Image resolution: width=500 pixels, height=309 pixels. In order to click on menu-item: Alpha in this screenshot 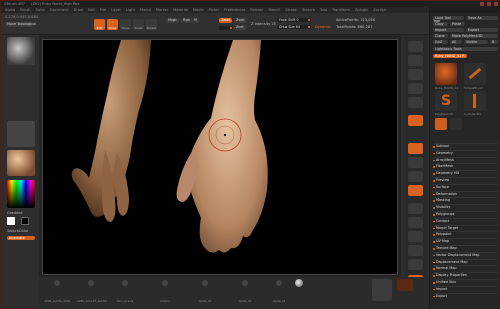, I will do `click(10, 10)`.